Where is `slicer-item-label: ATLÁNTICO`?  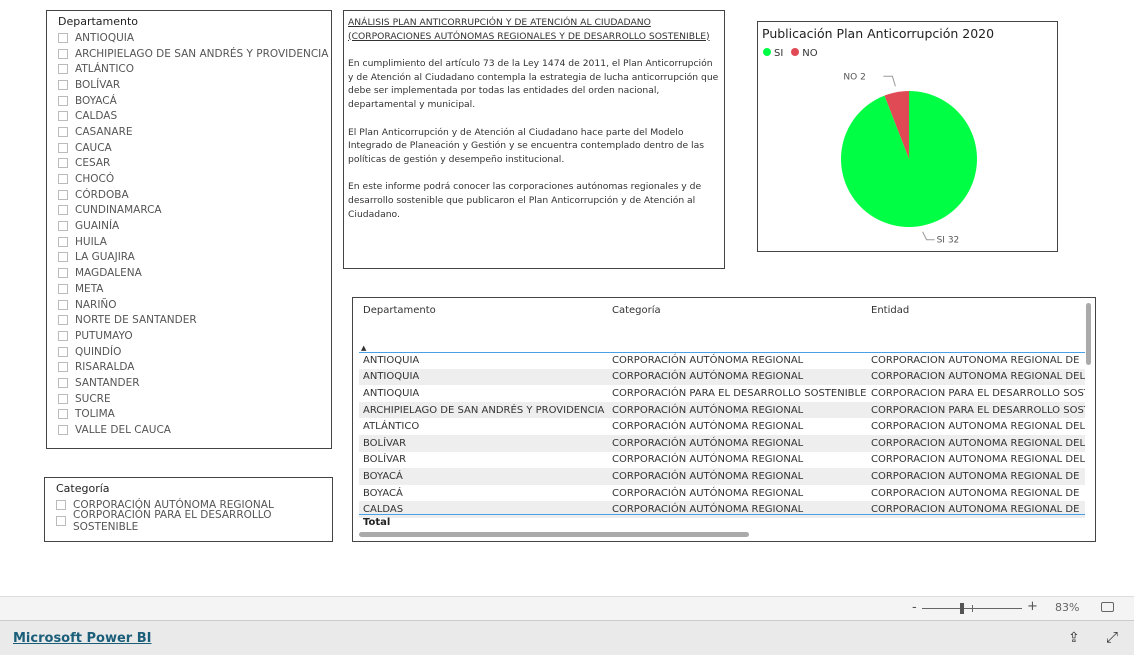 slicer-item-label: ATLÁNTICO is located at coordinates (105, 69).